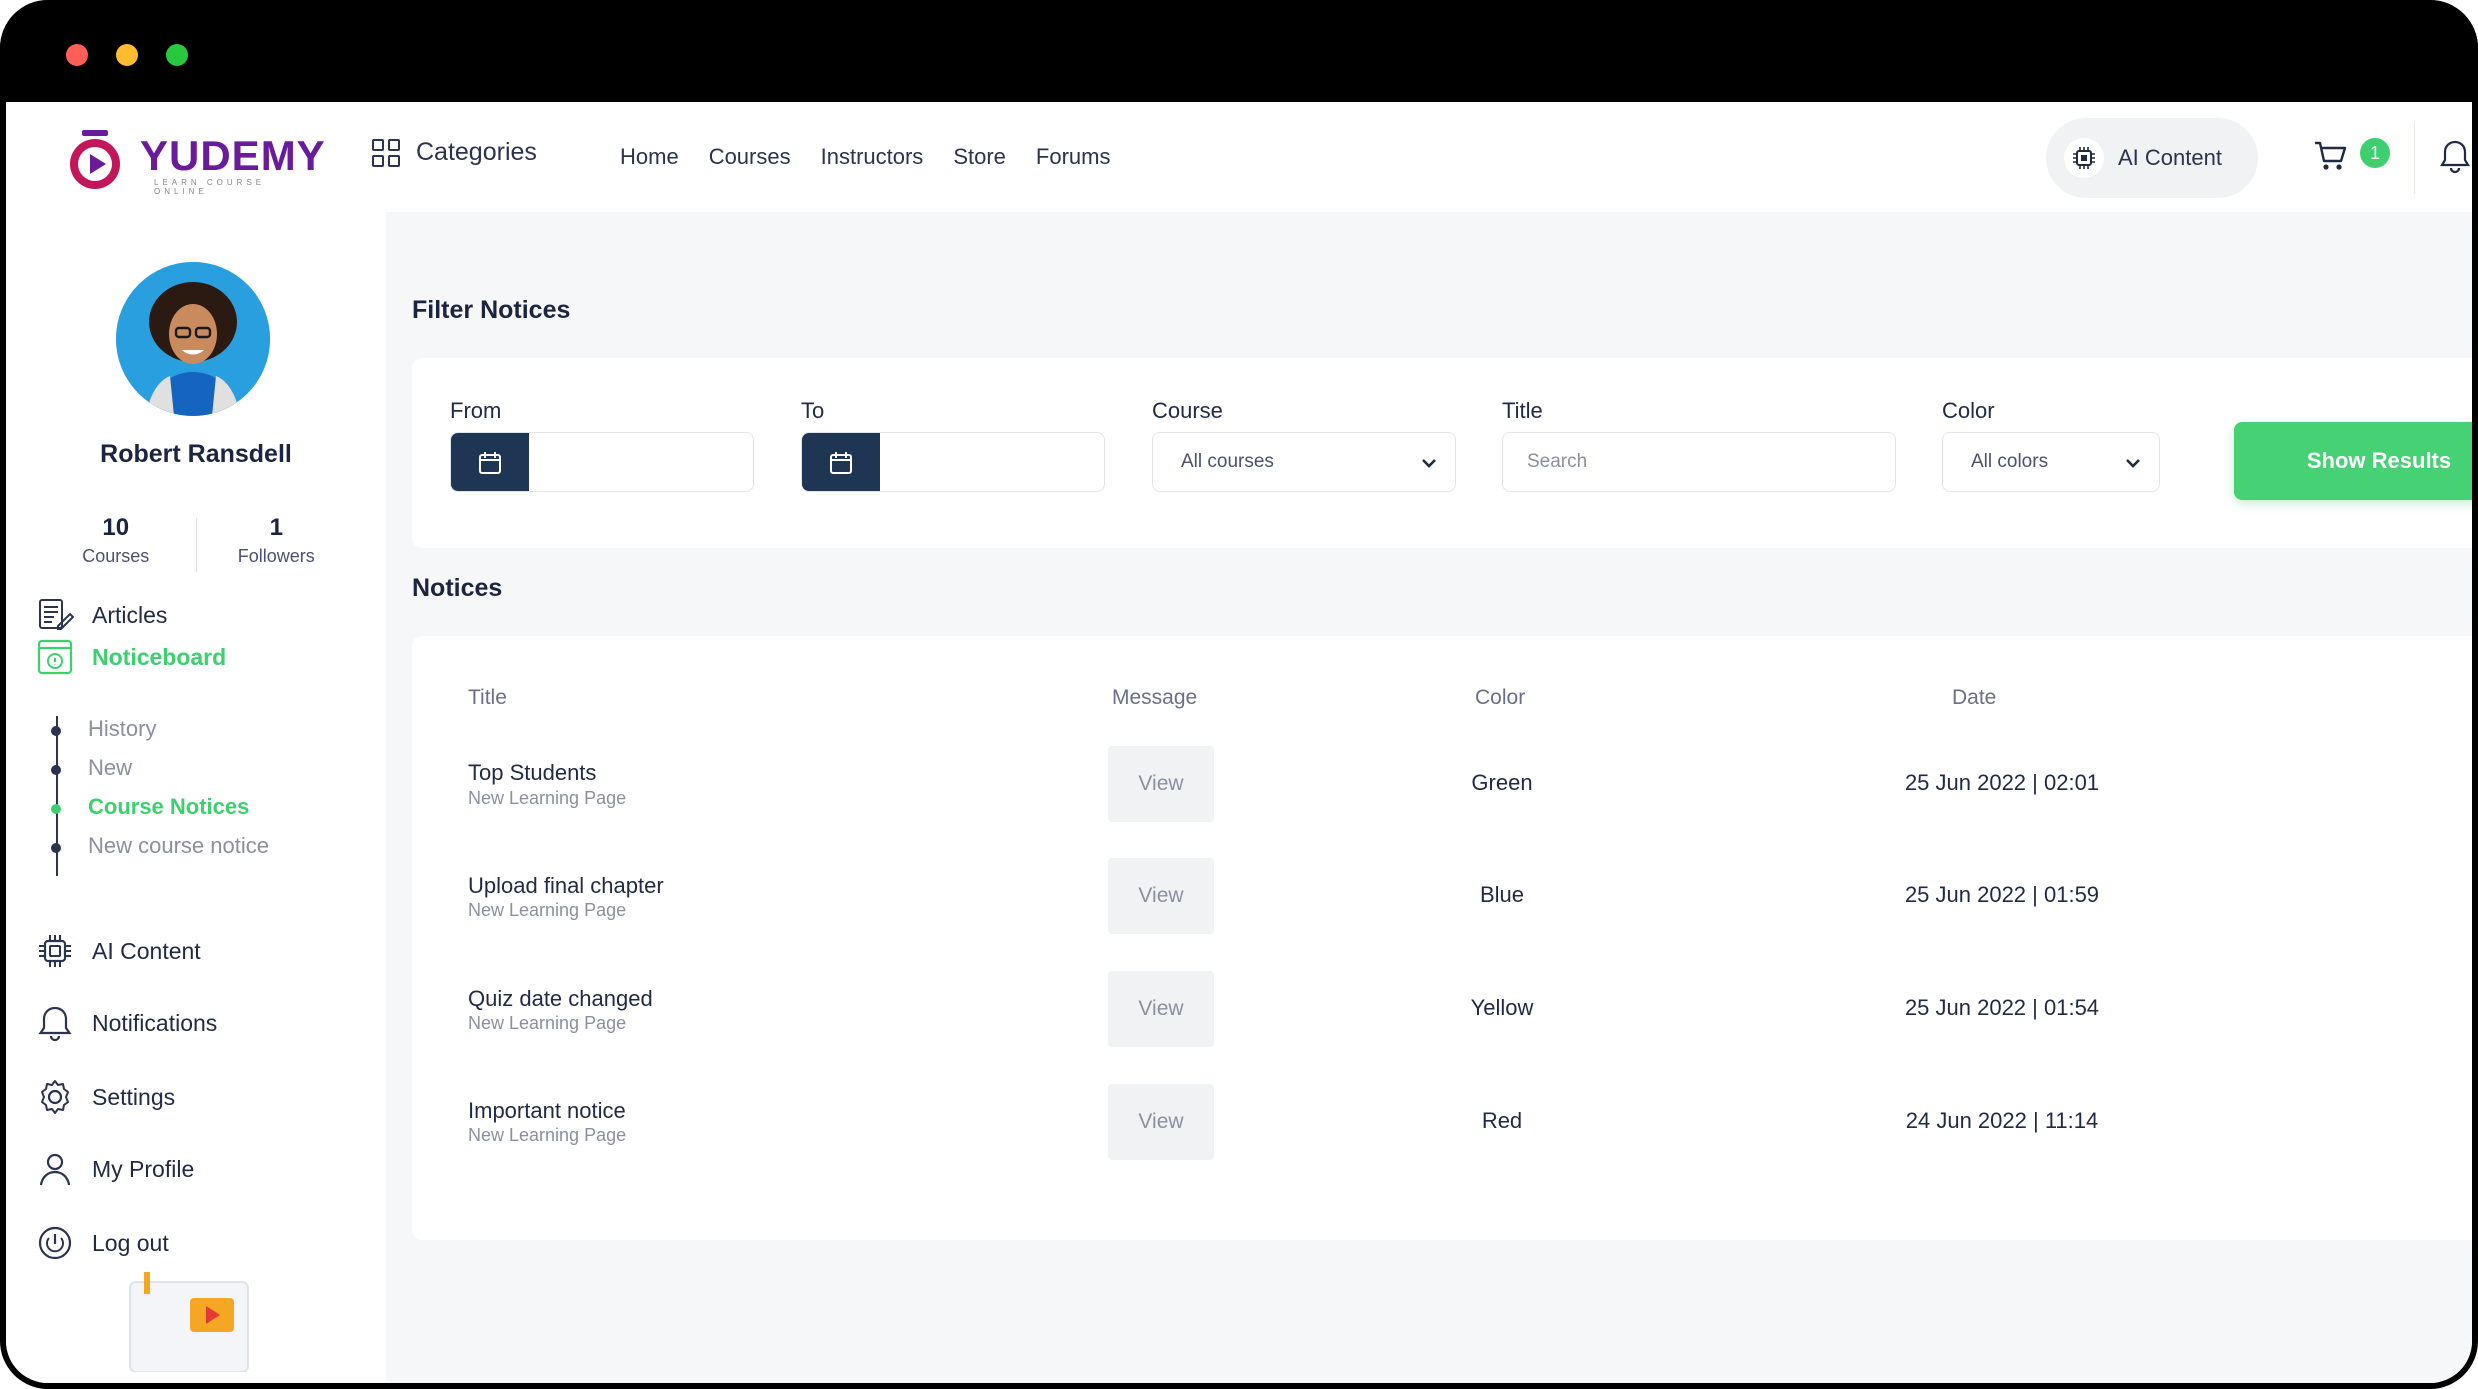 Image resolution: width=2478 pixels, height=1389 pixels. I want to click on color-select: All colors, so click(2051, 462).